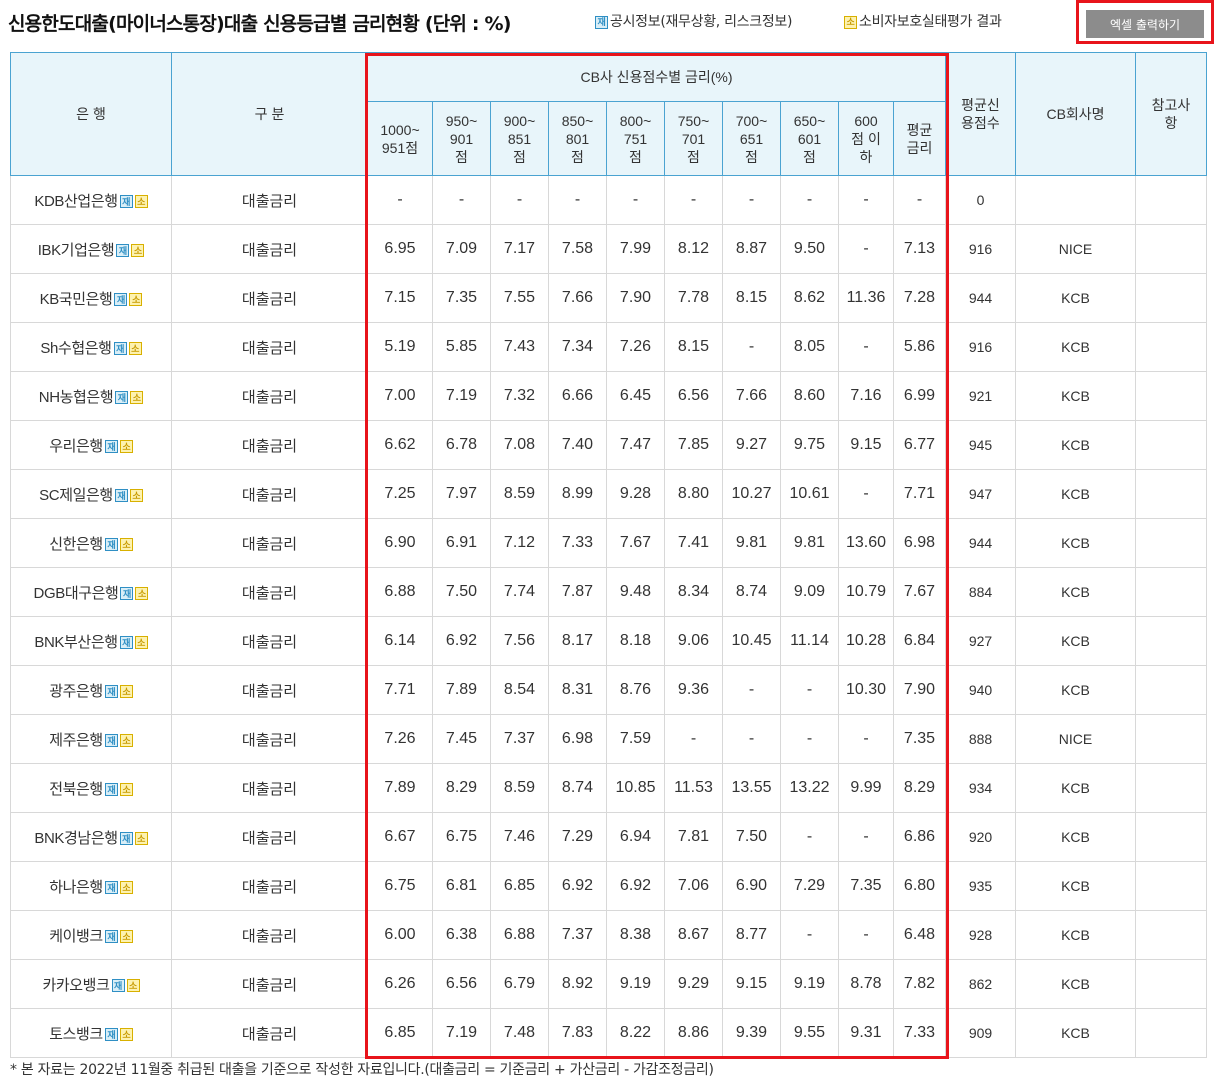  What do you see at coordinates (76, 838) in the screenshot?
I see `bank-name: BNK경남은행` at bounding box center [76, 838].